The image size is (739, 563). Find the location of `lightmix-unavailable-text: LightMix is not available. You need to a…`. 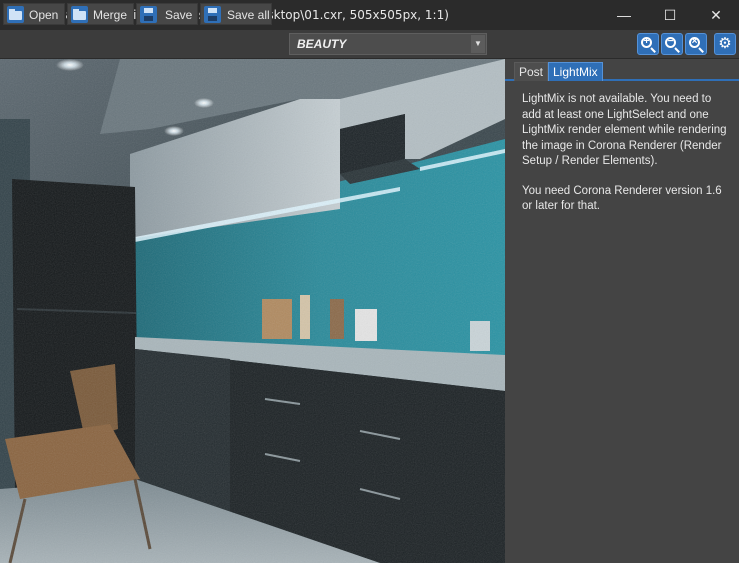

lightmix-unavailable-text: LightMix is not available. You need to a… is located at coordinates (624, 130).